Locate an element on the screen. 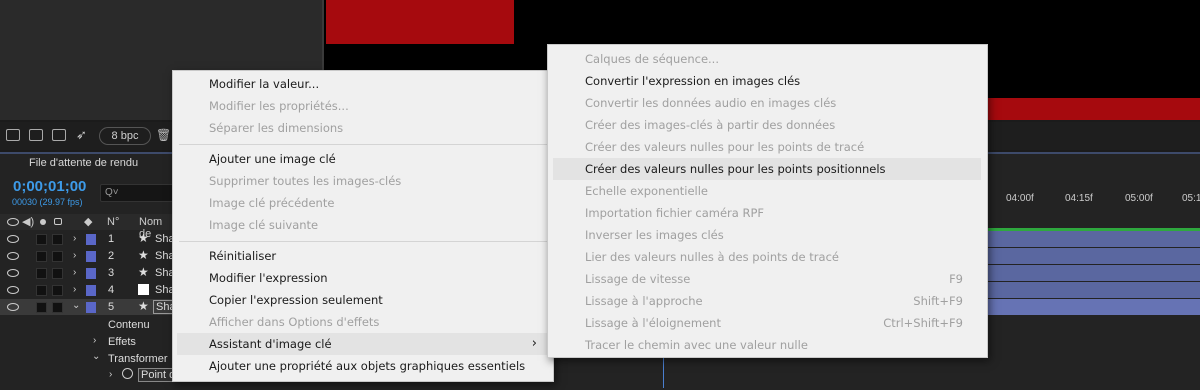 Image resolution: width=1200 pixels, height=390 pixels. layer-number: 4 is located at coordinates (111, 290).